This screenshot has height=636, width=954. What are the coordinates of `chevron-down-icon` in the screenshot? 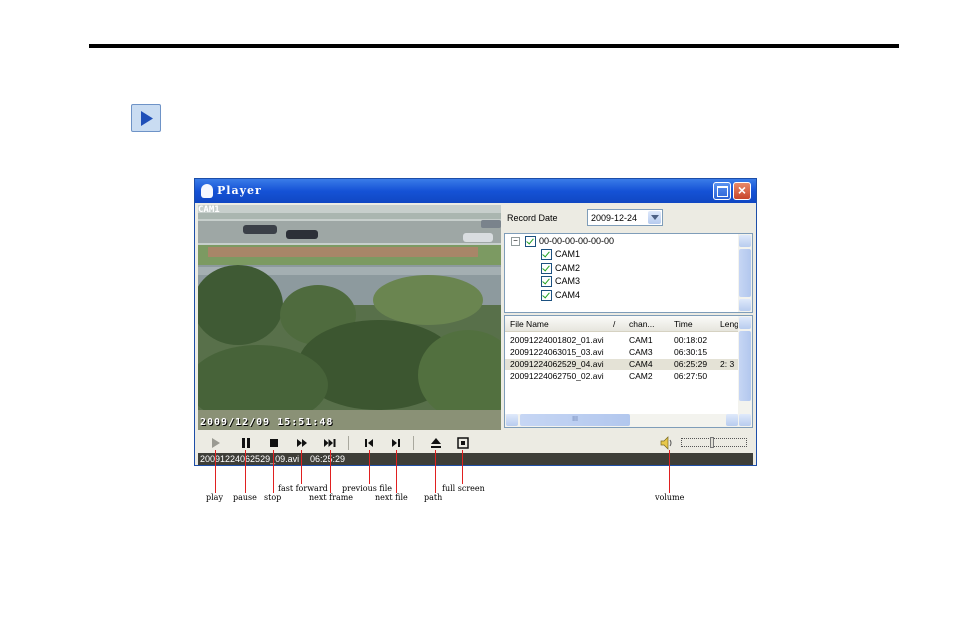 It's located at (654, 217).